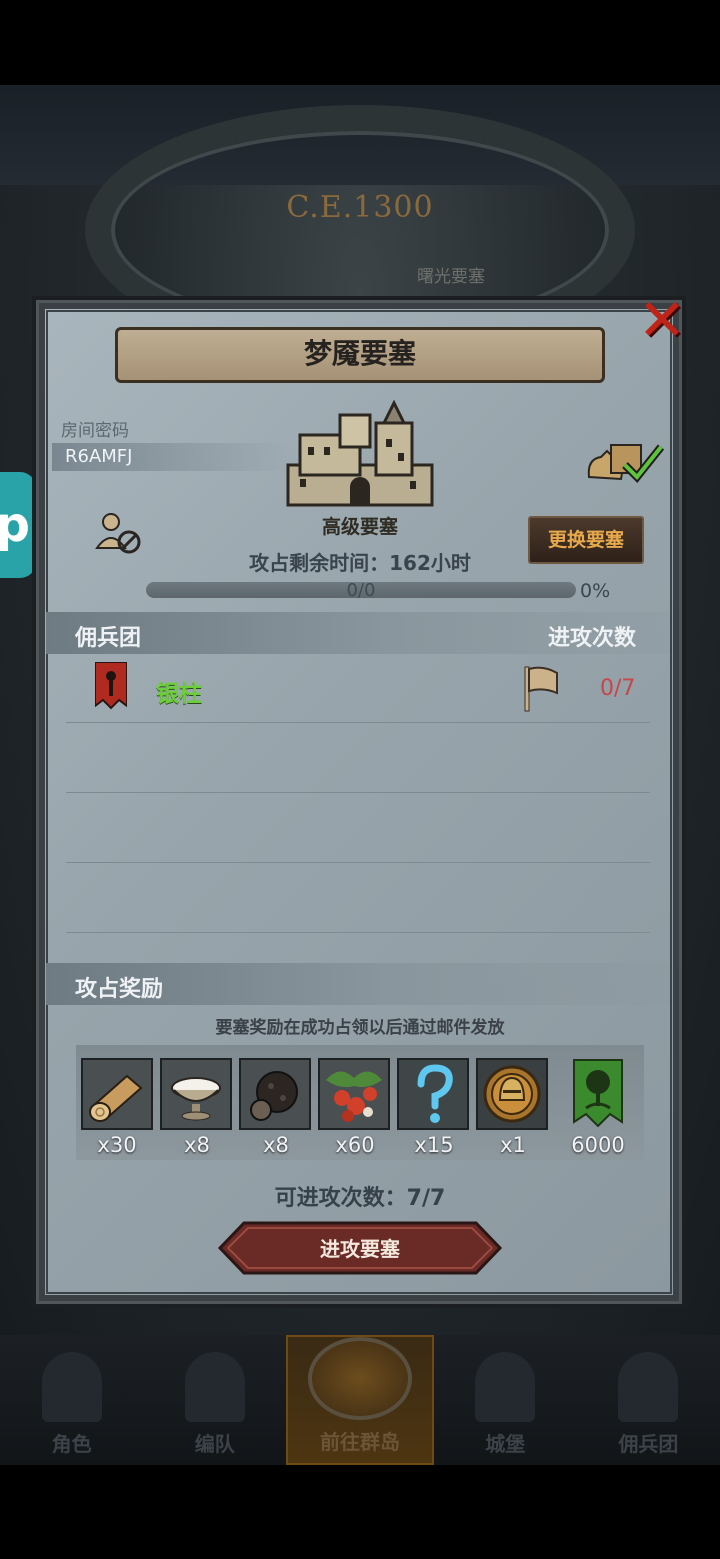  What do you see at coordinates (111, 686) in the screenshot?
I see `mercenary-banner-icon` at bounding box center [111, 686].